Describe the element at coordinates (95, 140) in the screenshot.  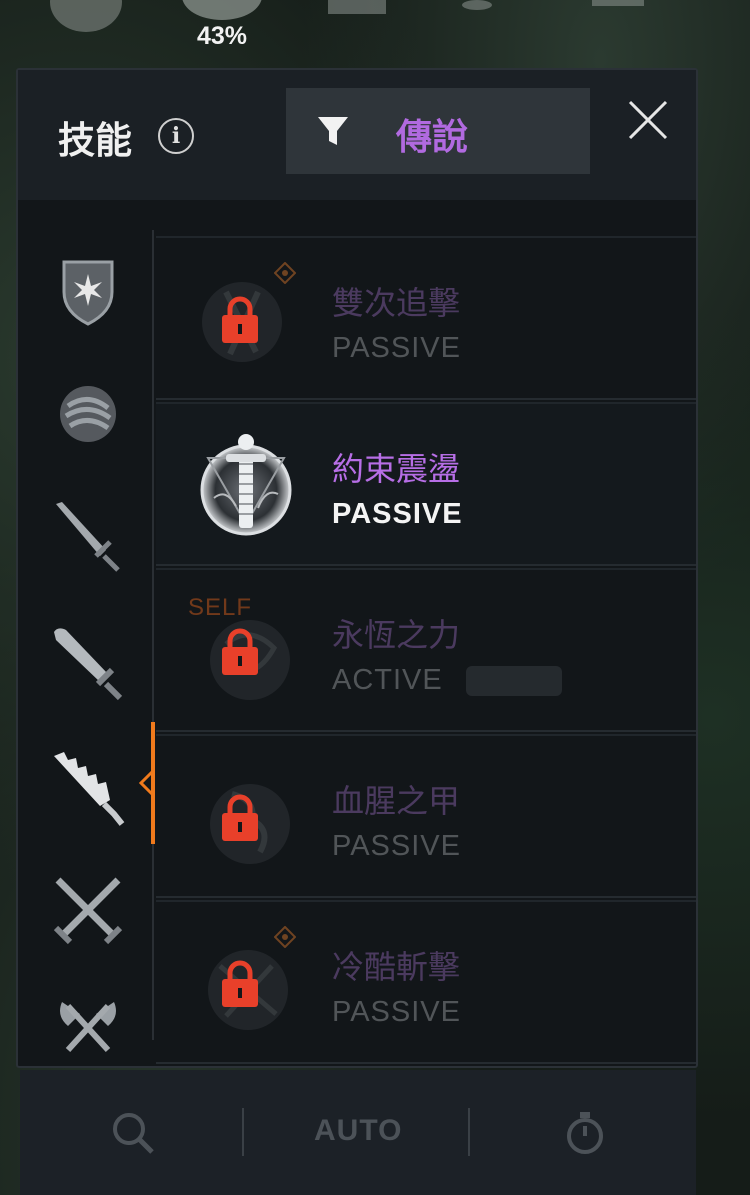
I see `panel-title: 技能` at that location.